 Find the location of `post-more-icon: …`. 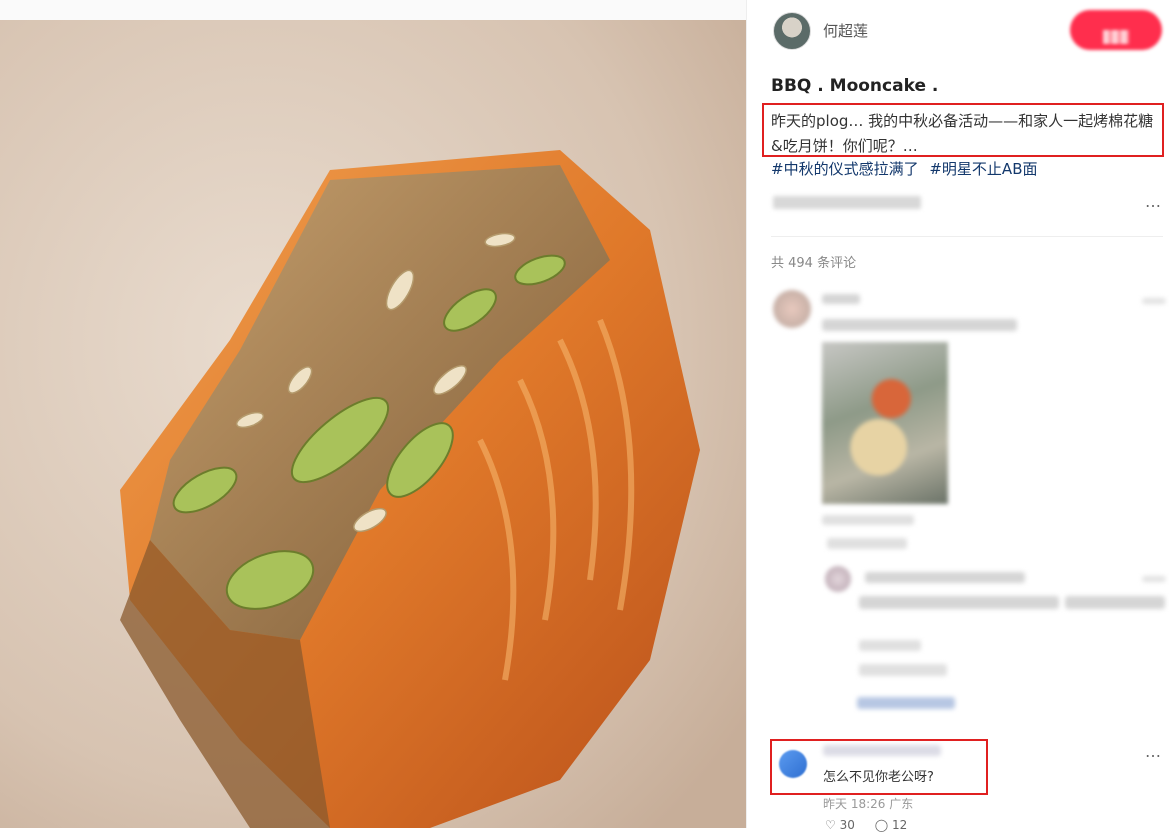

post-more-icon: … is located at coordinates (1153, 201).